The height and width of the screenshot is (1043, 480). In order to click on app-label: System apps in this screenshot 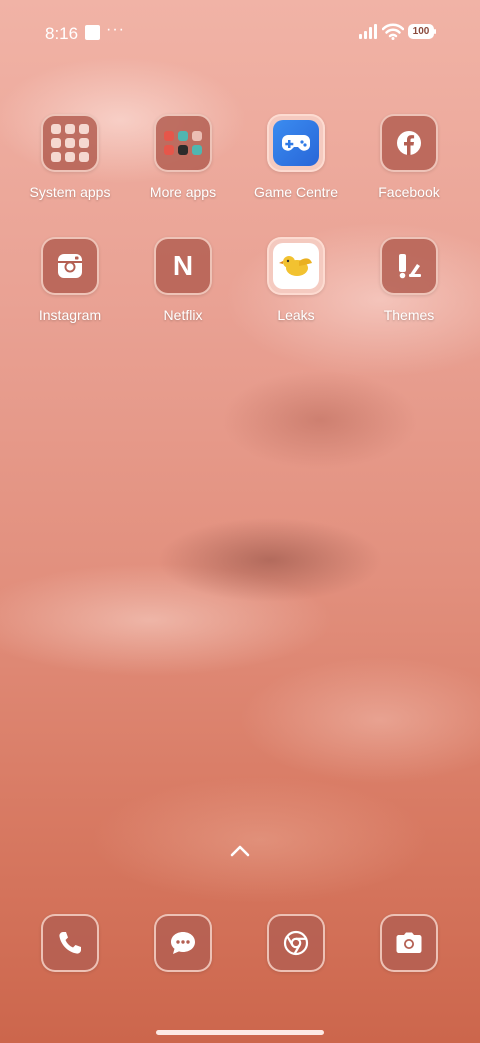, I will do `click(70, 192)`.